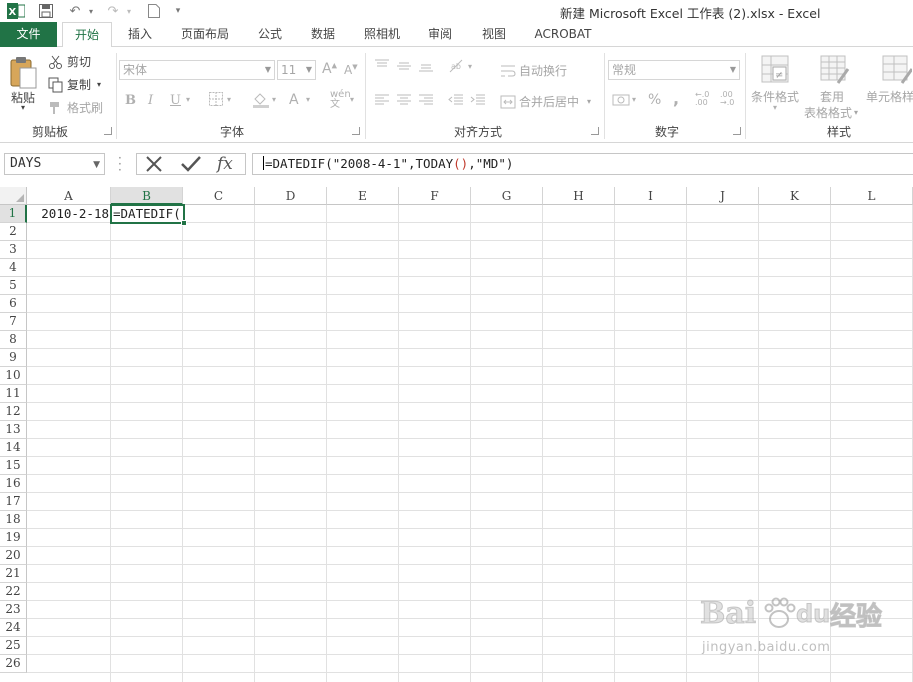  Describe the element at coordinates (13, 304) in the screenshot. I see `row-header-6: 6` at that location.